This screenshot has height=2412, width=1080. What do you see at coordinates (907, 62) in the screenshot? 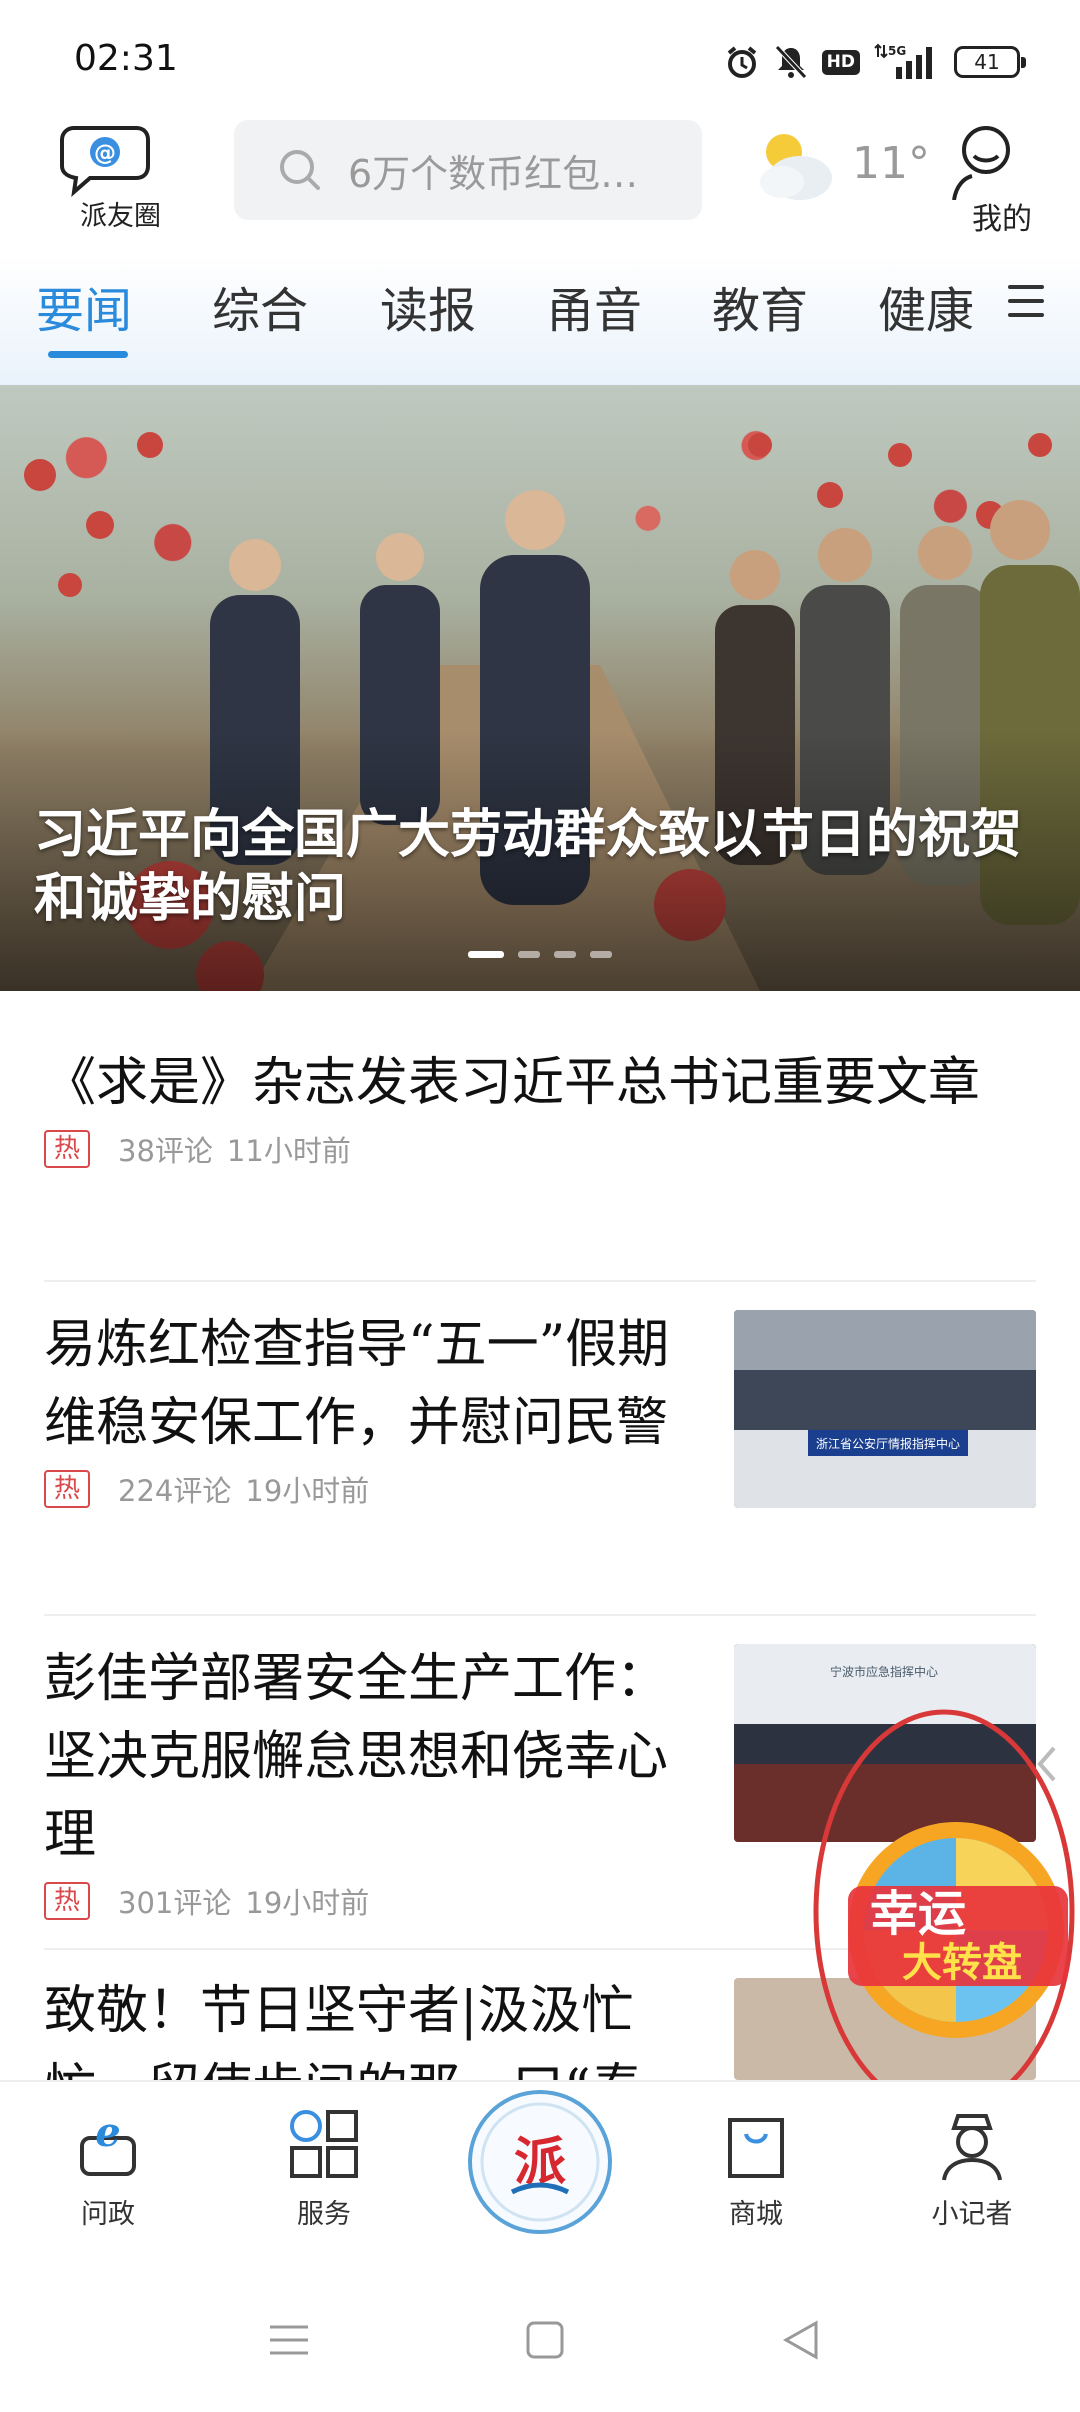
I see `signal-5g-icon: 5G` at bounding box center [907, 62].